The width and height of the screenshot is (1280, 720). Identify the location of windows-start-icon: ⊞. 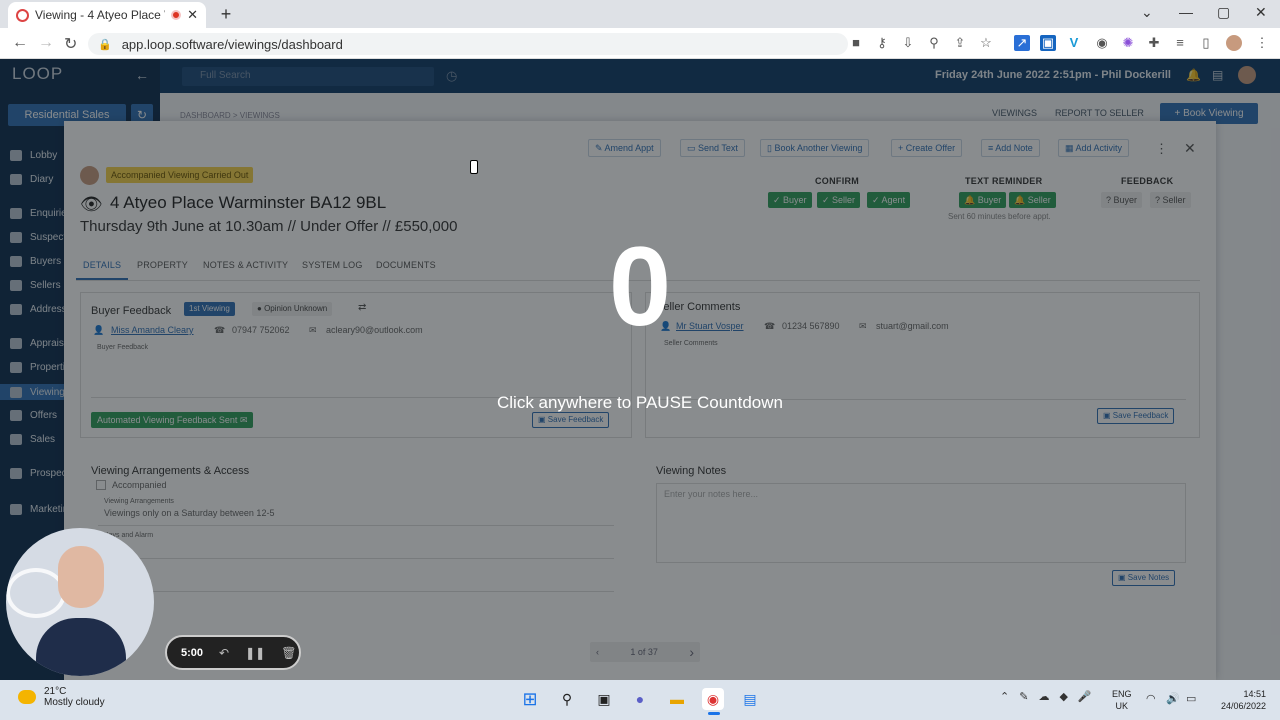
(530, 699).